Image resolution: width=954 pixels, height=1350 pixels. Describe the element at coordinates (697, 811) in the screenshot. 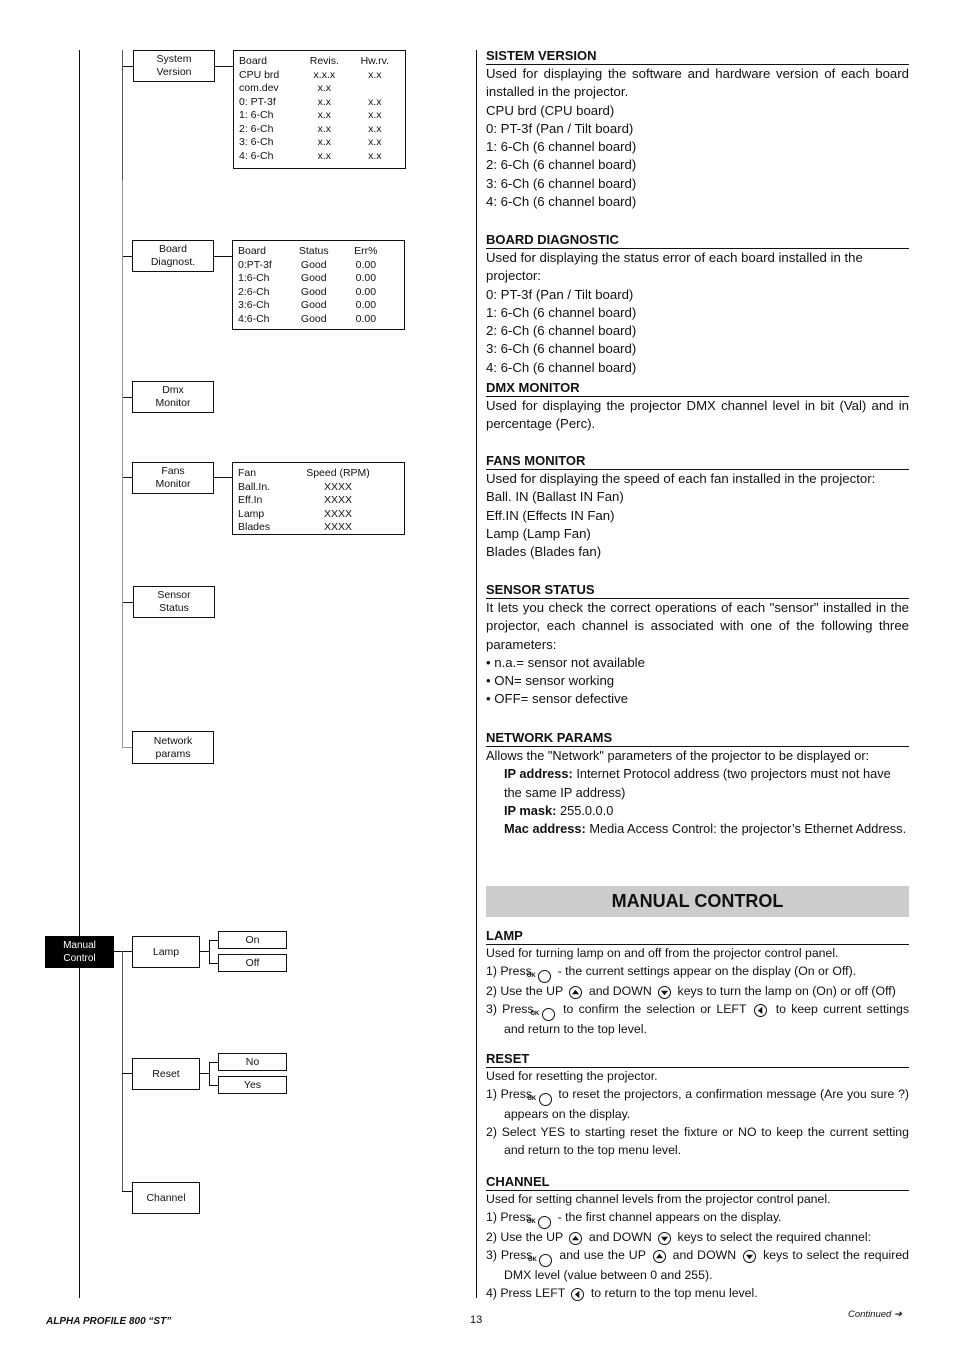

I see `network-item-ip-mask: IP mask: 255.0.0.0` at that location.